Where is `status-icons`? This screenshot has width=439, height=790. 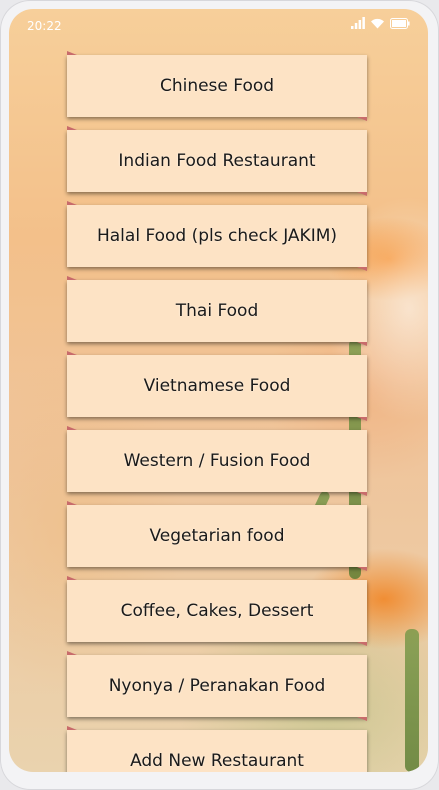 status-icons is located at coordinates (380, 23).